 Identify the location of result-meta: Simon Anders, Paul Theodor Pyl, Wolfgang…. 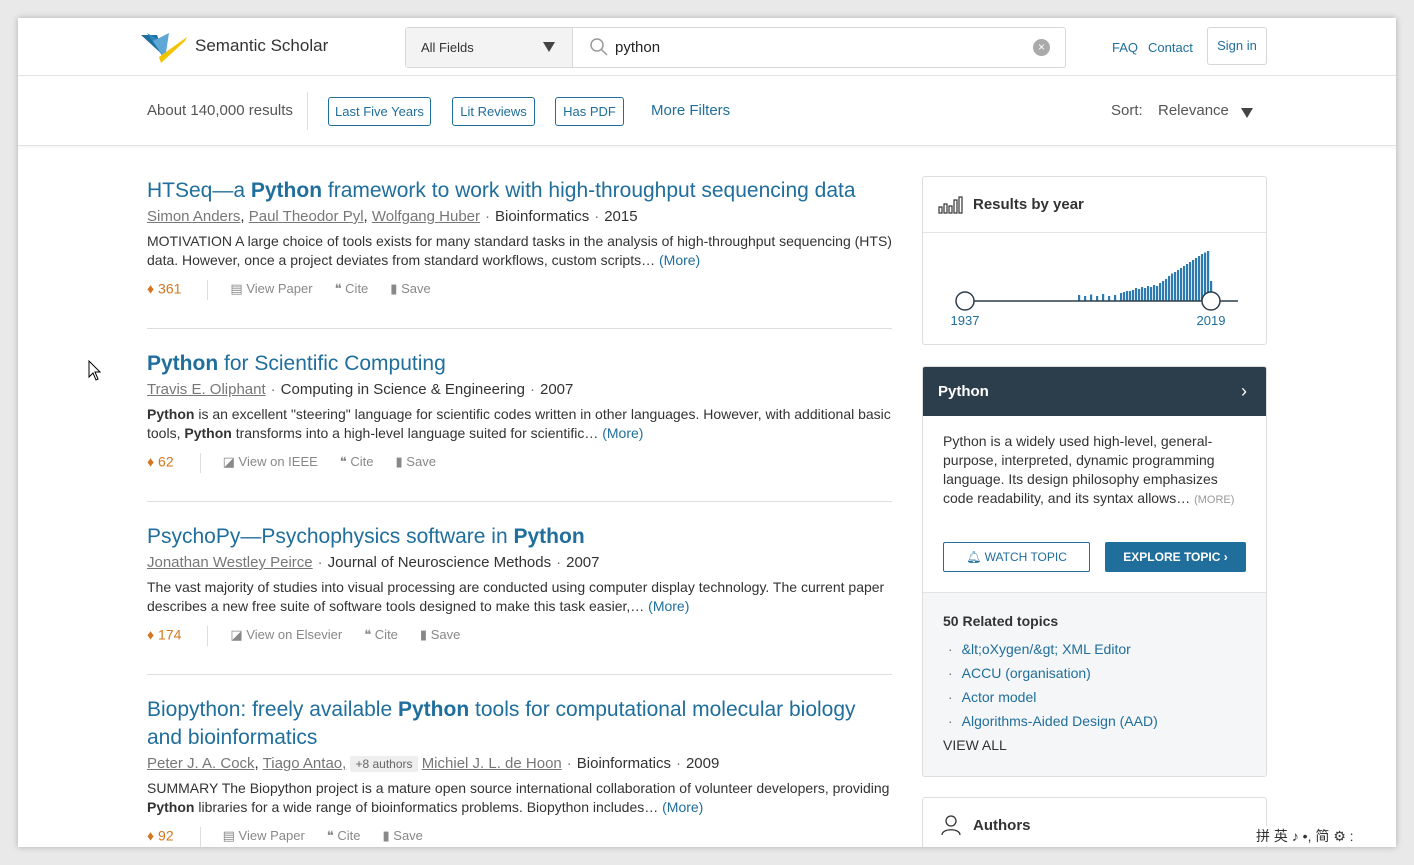
(392, 216).